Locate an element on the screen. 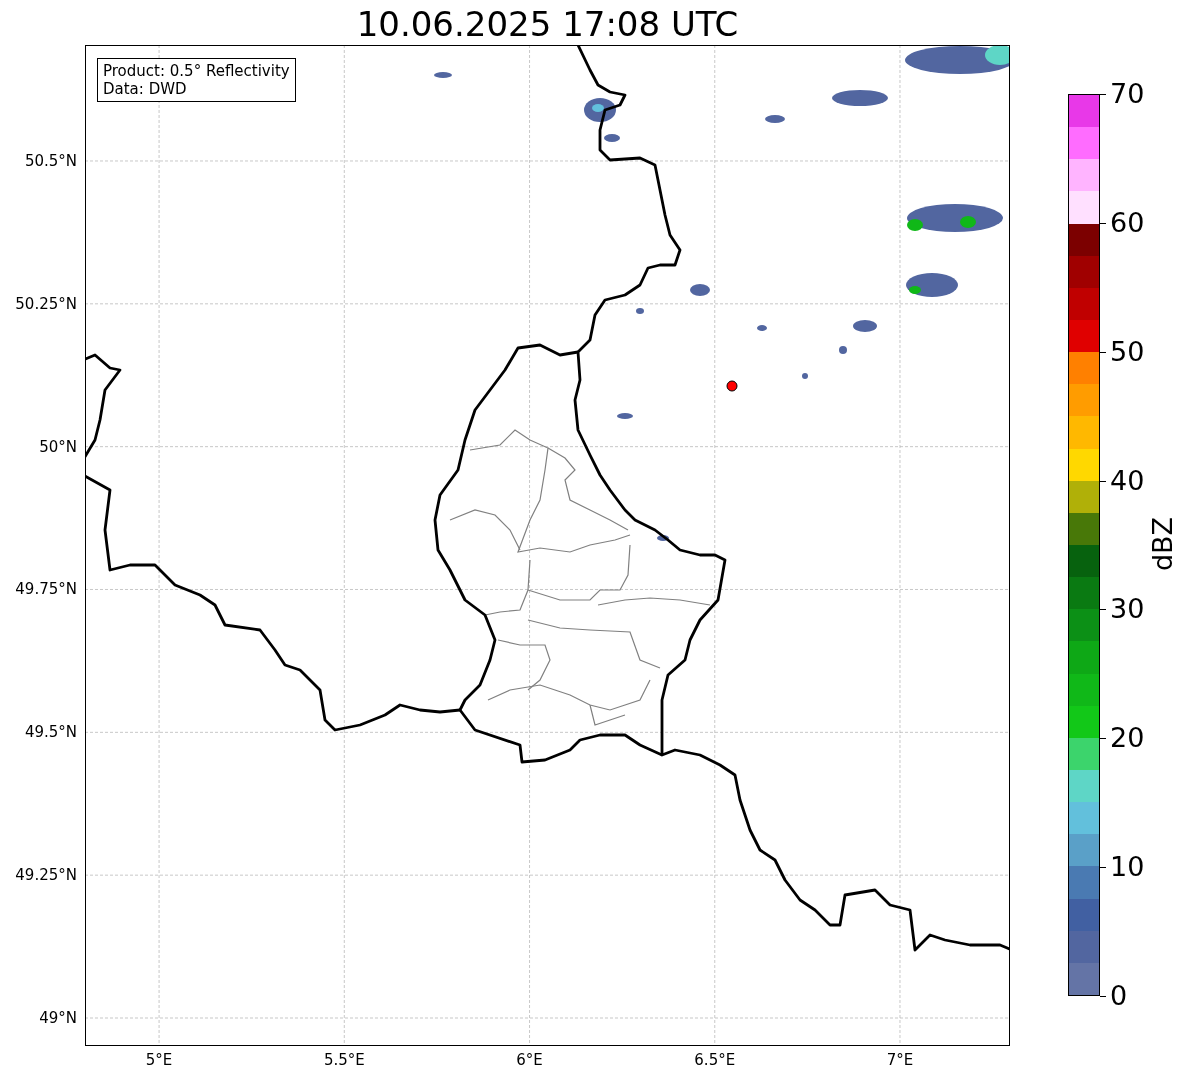  unit-label: dBZ is located at coordinates (1162, 544).